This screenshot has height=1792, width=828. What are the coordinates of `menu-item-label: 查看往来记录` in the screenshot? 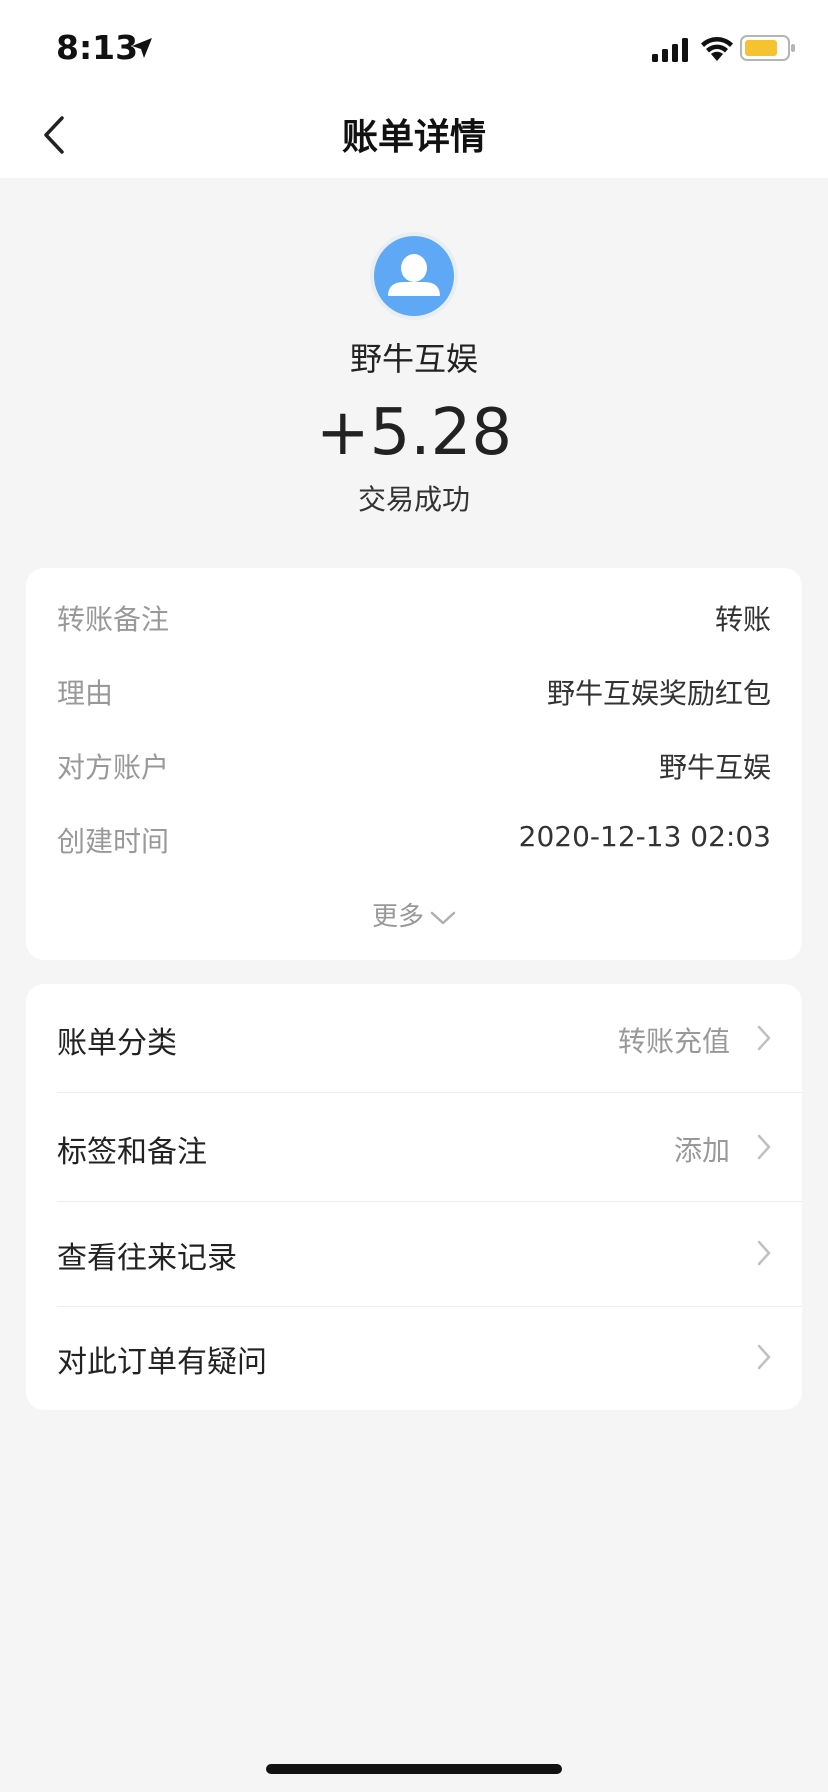 It's located at (147, 1258).